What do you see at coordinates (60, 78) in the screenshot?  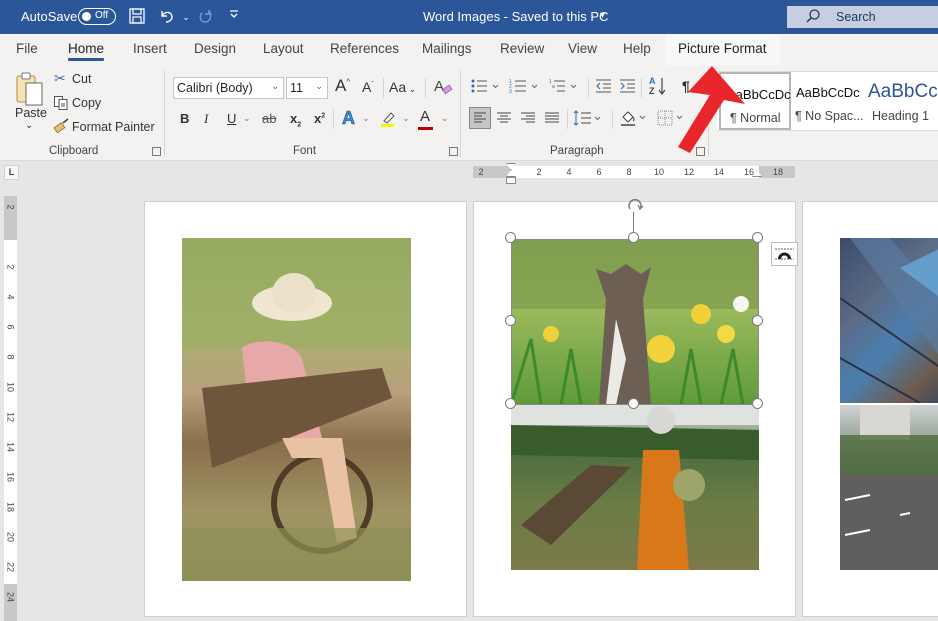 I see `cut-icon: ✂` at bounding box center [60, 78].